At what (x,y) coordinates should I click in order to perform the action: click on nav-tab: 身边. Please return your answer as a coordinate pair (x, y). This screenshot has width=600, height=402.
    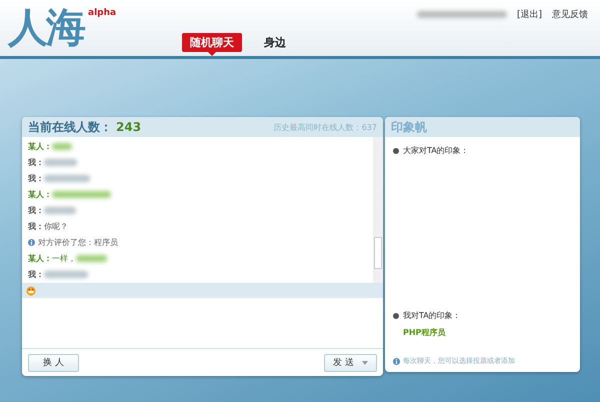
    Looking at the image, I should click on (275, 42).